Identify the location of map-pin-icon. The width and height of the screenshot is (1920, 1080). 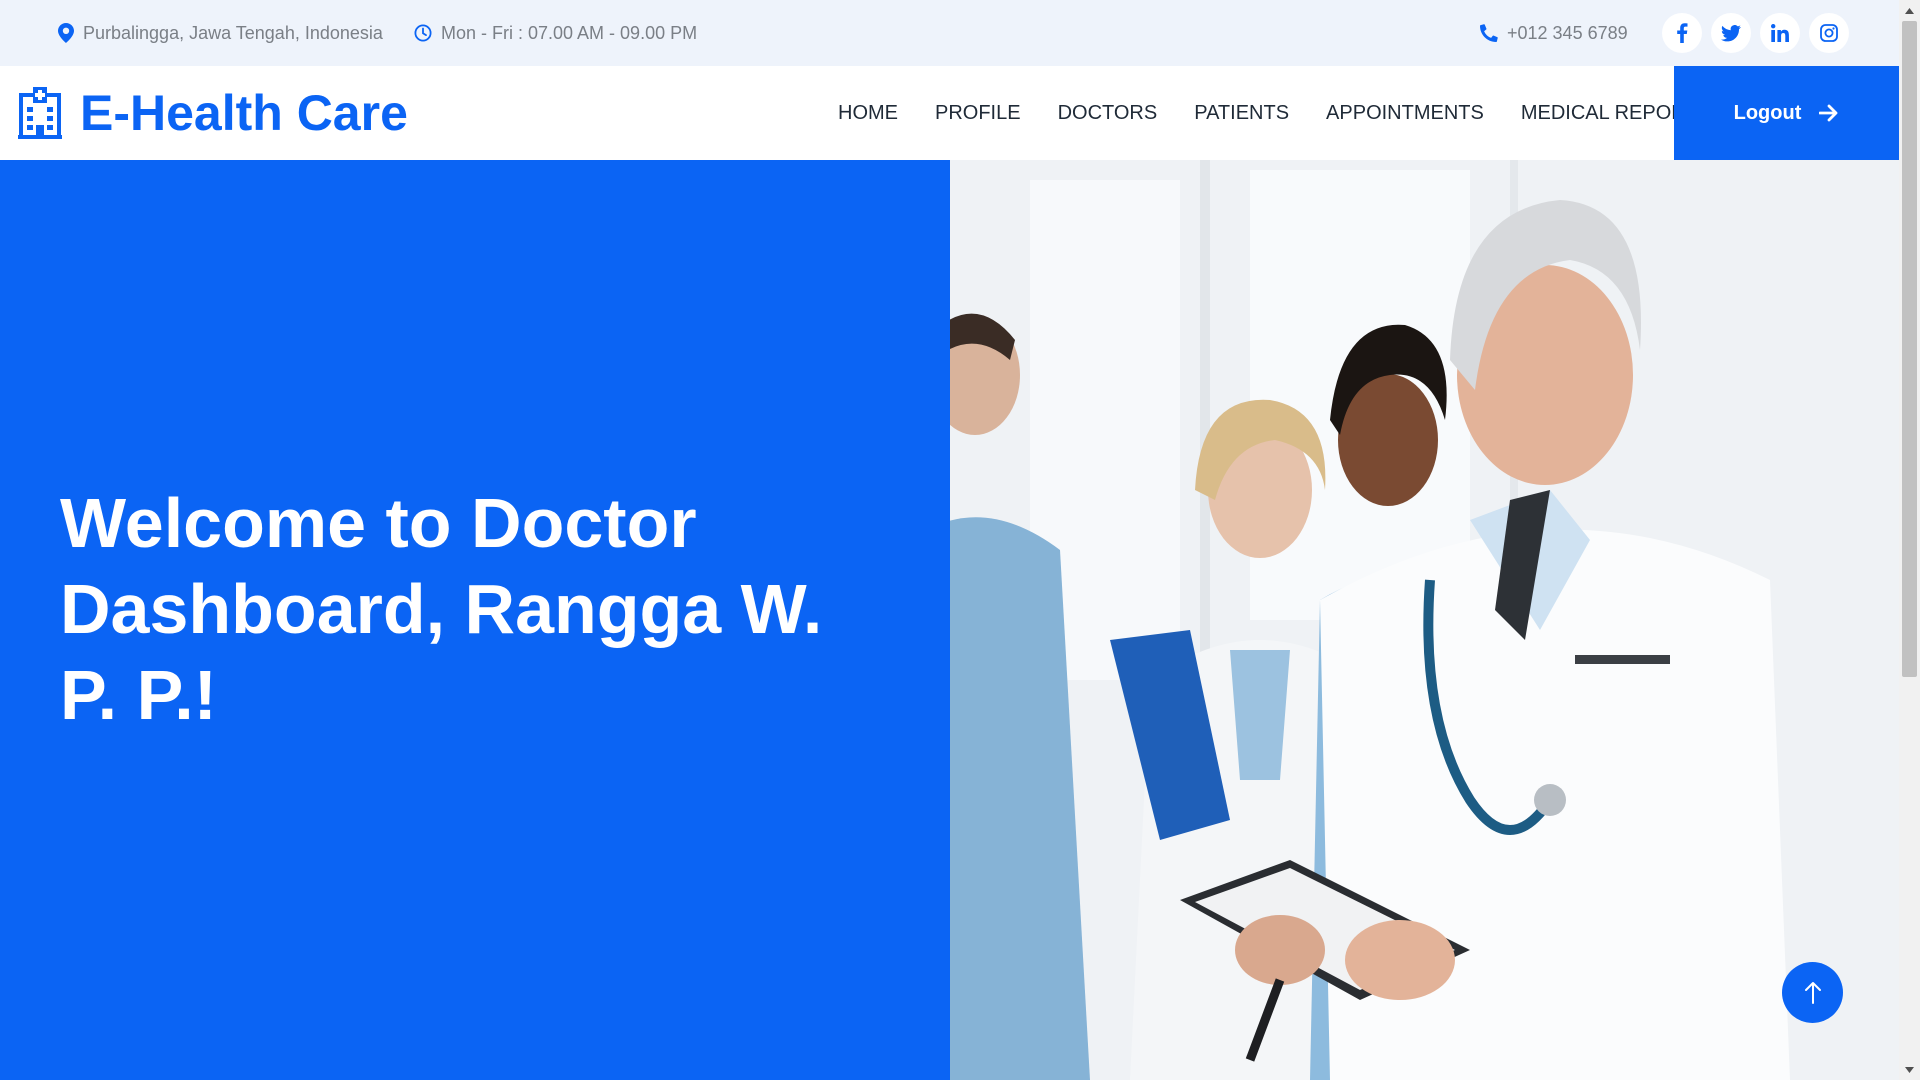
(66, 33).